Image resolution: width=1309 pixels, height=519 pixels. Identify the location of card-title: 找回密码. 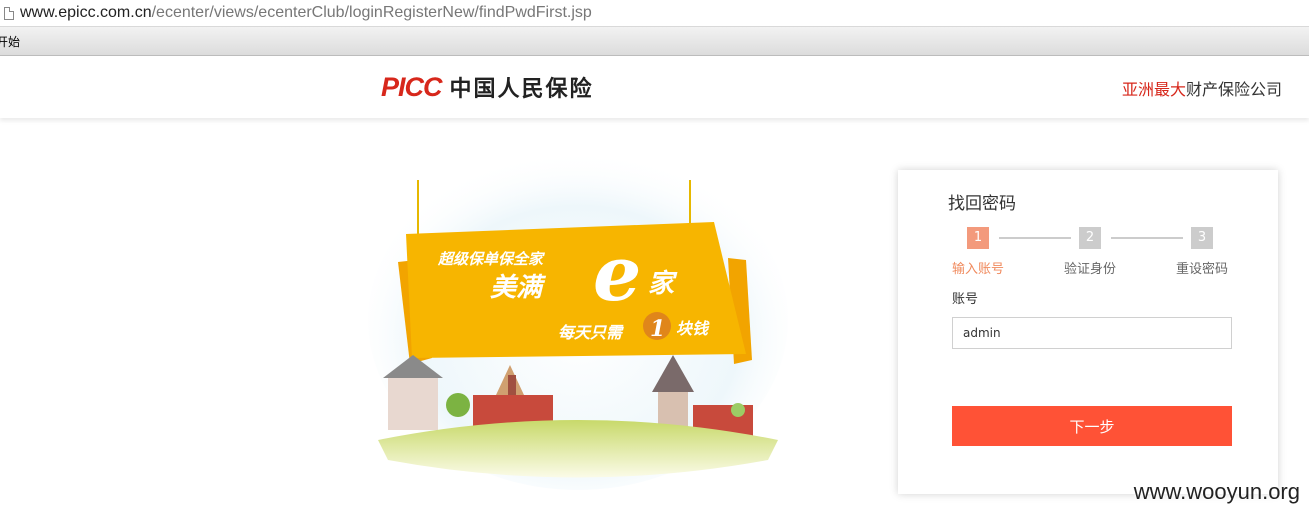
(982, 204).